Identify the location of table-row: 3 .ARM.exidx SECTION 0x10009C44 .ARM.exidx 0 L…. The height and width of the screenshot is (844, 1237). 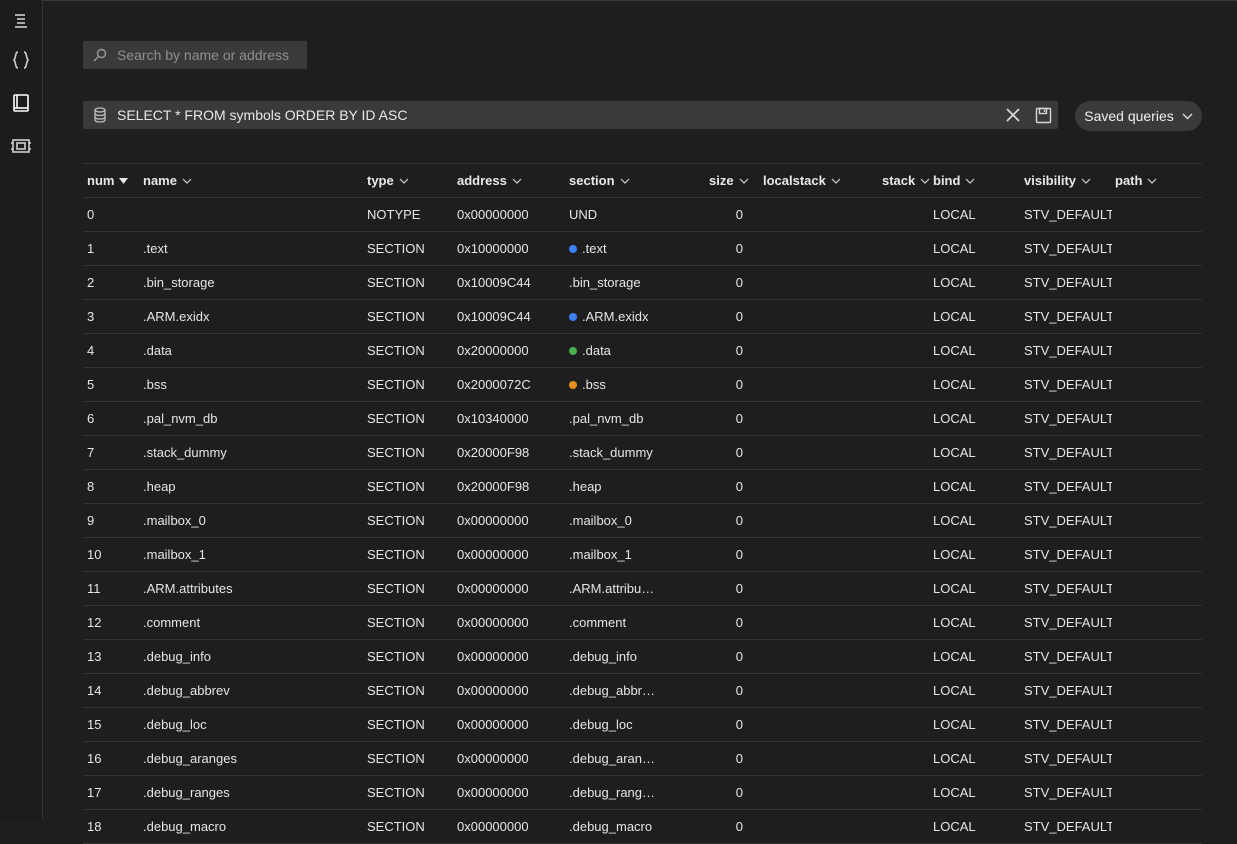
(642, 317).